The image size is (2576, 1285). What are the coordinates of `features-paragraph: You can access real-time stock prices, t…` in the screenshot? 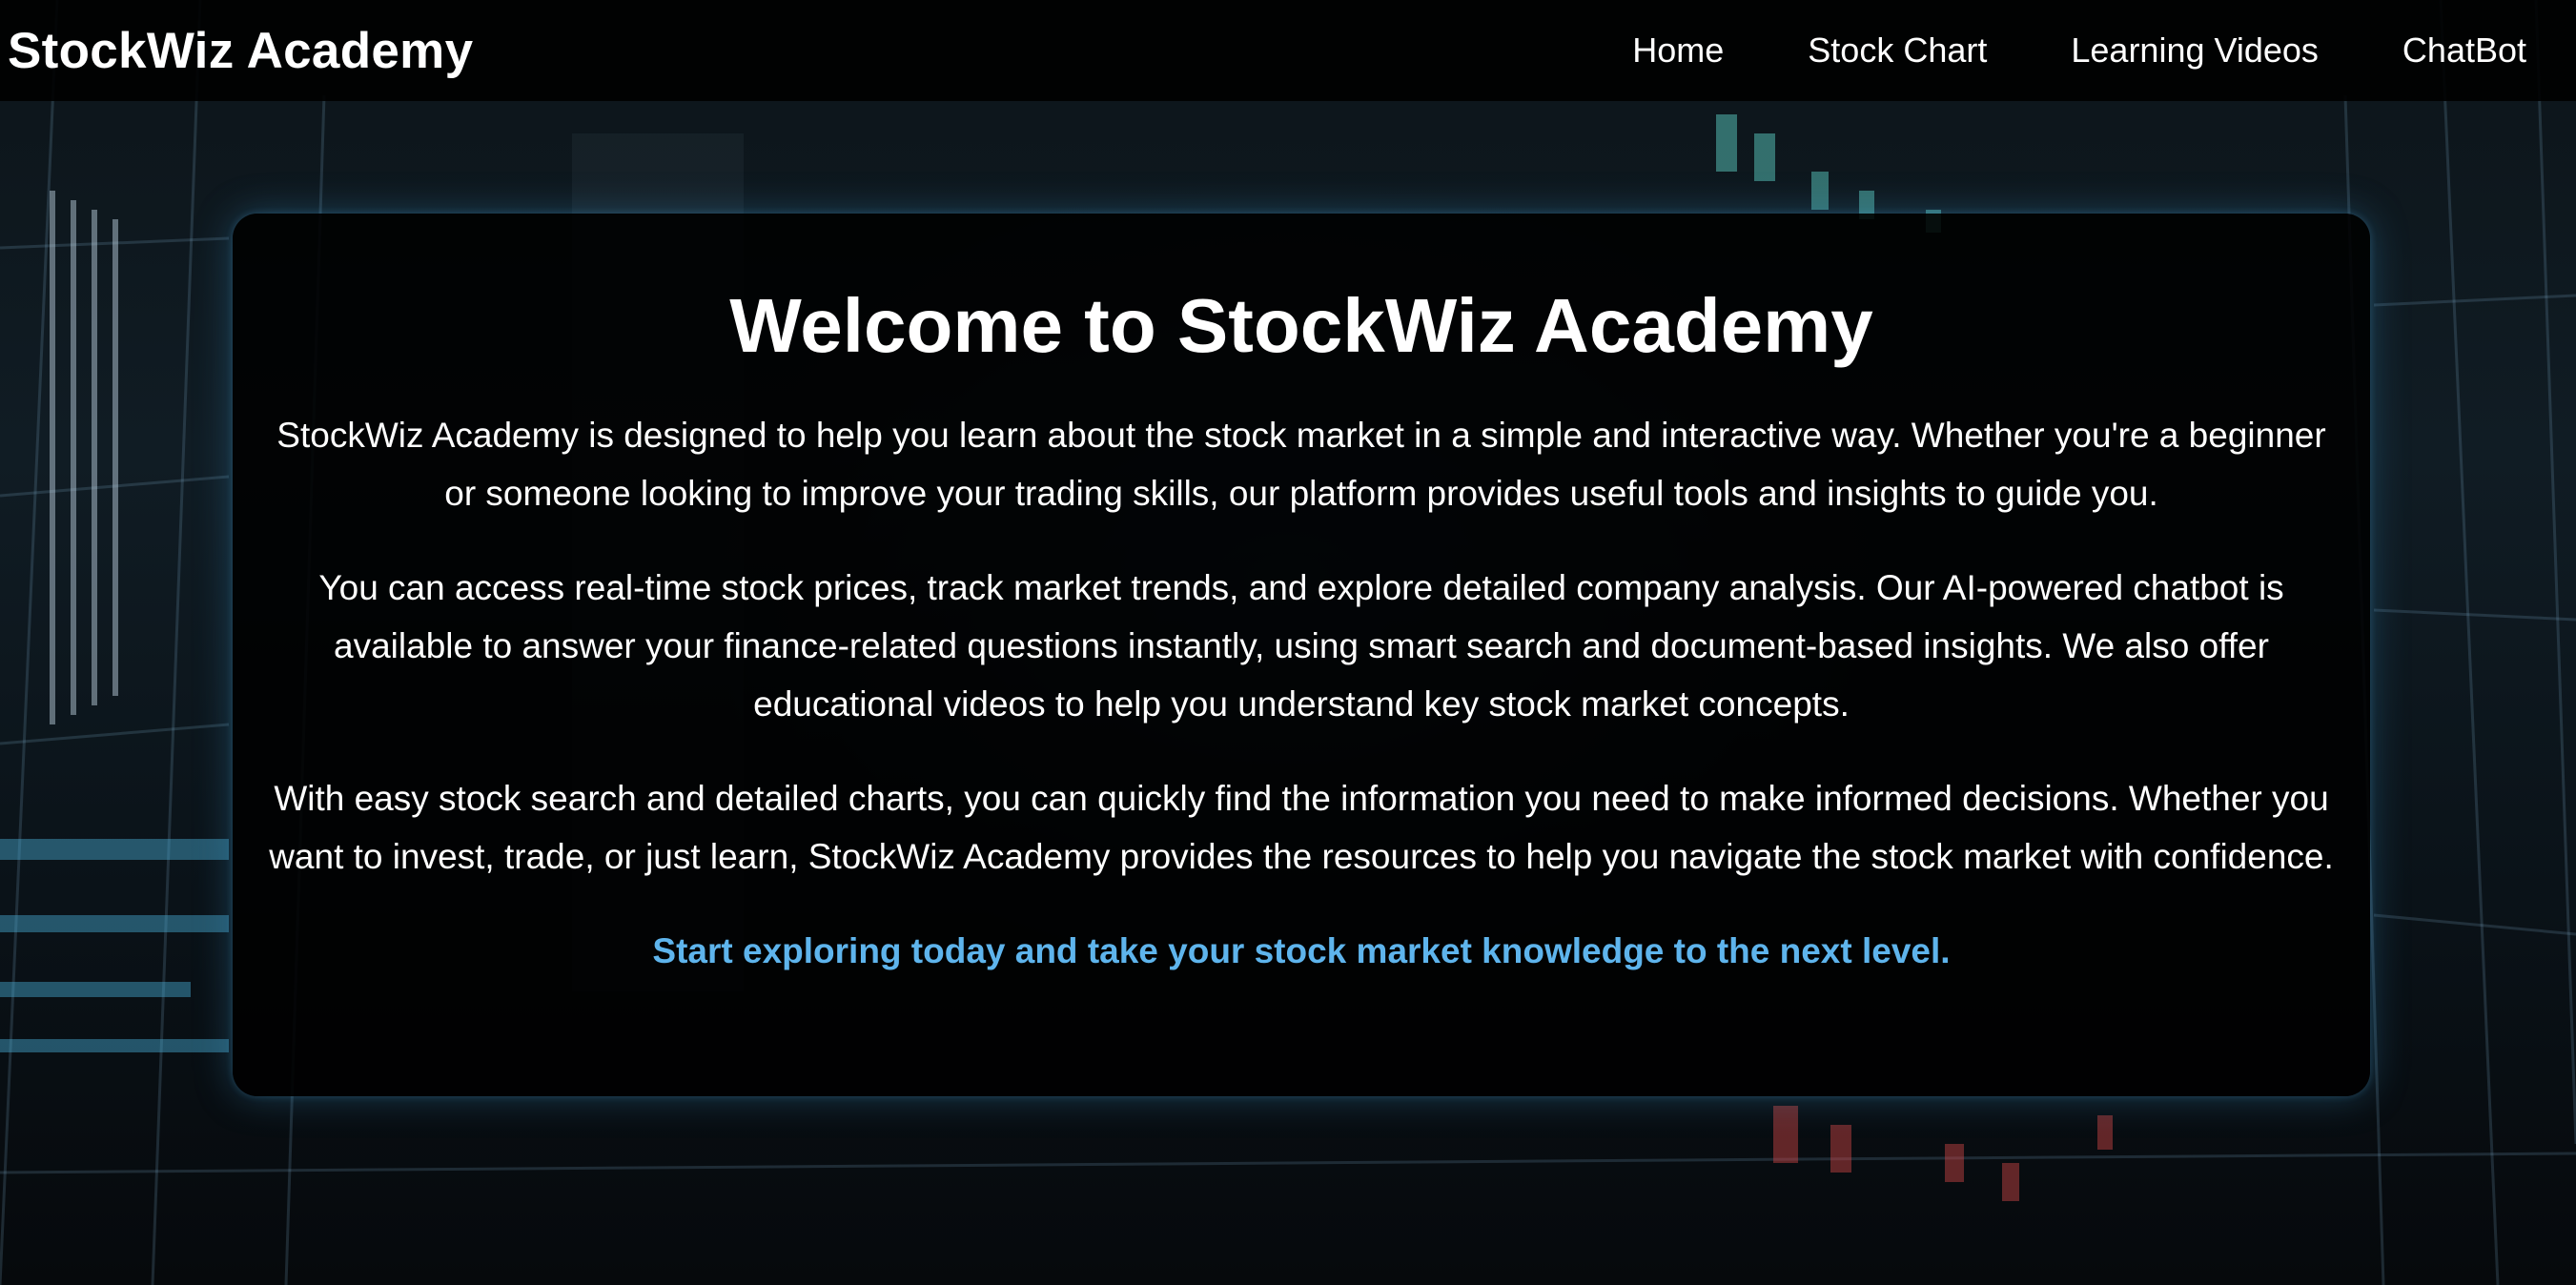 It's located at (1301, 646).